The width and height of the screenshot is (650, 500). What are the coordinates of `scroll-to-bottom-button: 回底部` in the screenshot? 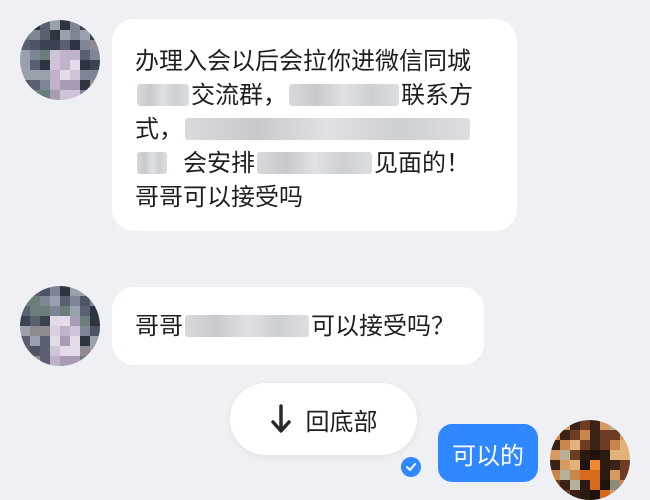 It's located at (323, 419).